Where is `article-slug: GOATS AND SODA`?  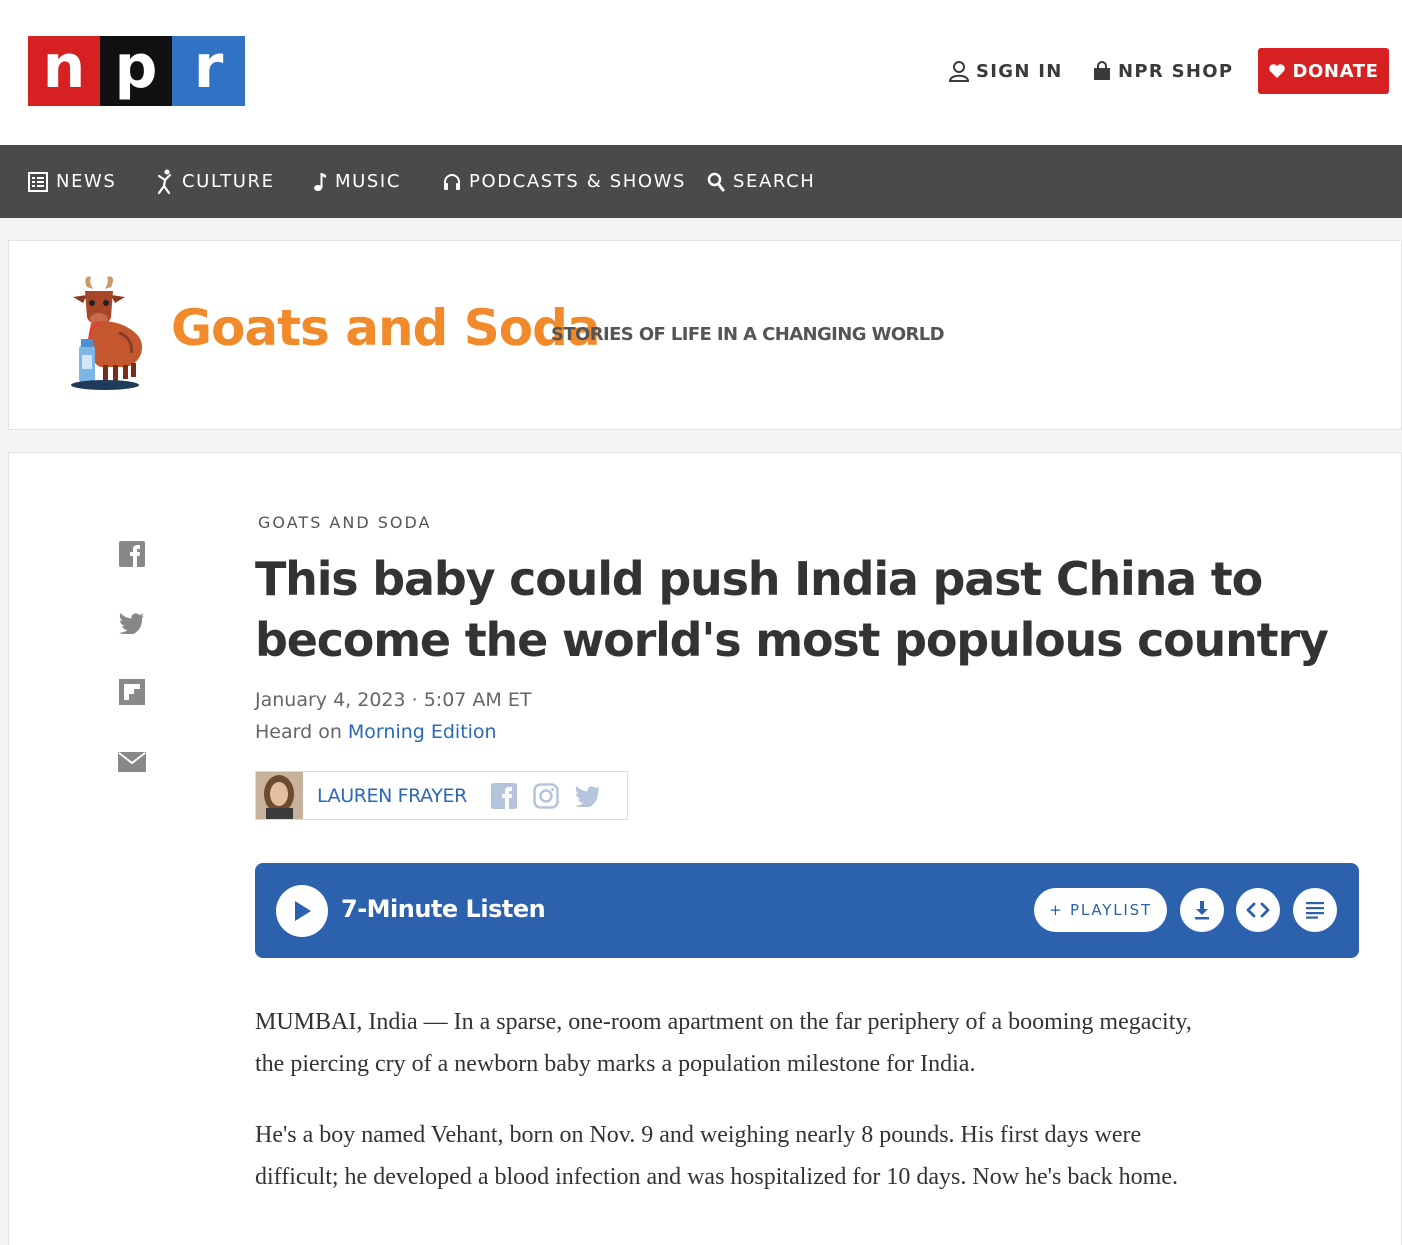
article-slug: GOATS AND SODA is located at coordinates (344, 522).